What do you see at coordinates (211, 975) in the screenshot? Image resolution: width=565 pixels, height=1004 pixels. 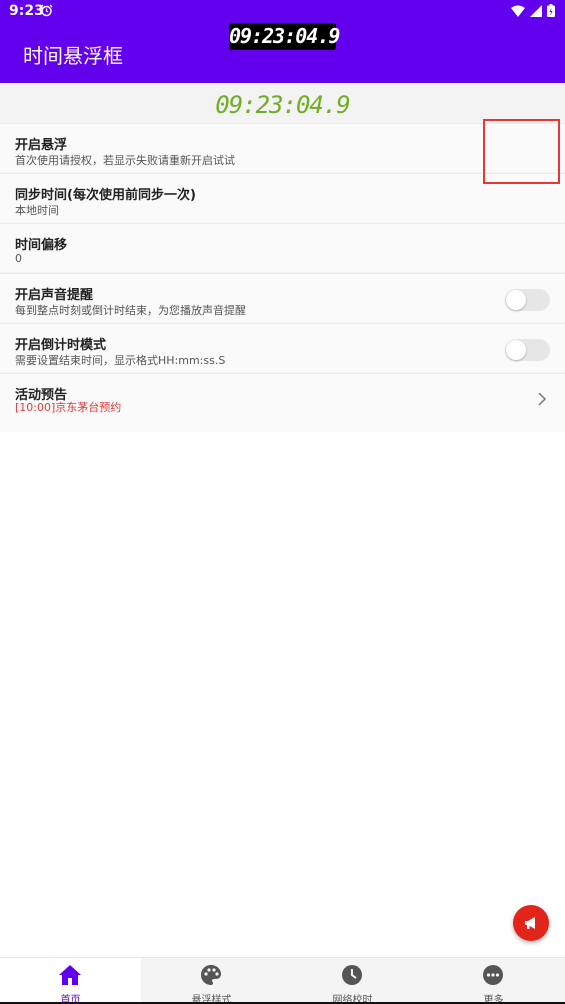 I see `palette-icon` at bounding box center [211, 975].